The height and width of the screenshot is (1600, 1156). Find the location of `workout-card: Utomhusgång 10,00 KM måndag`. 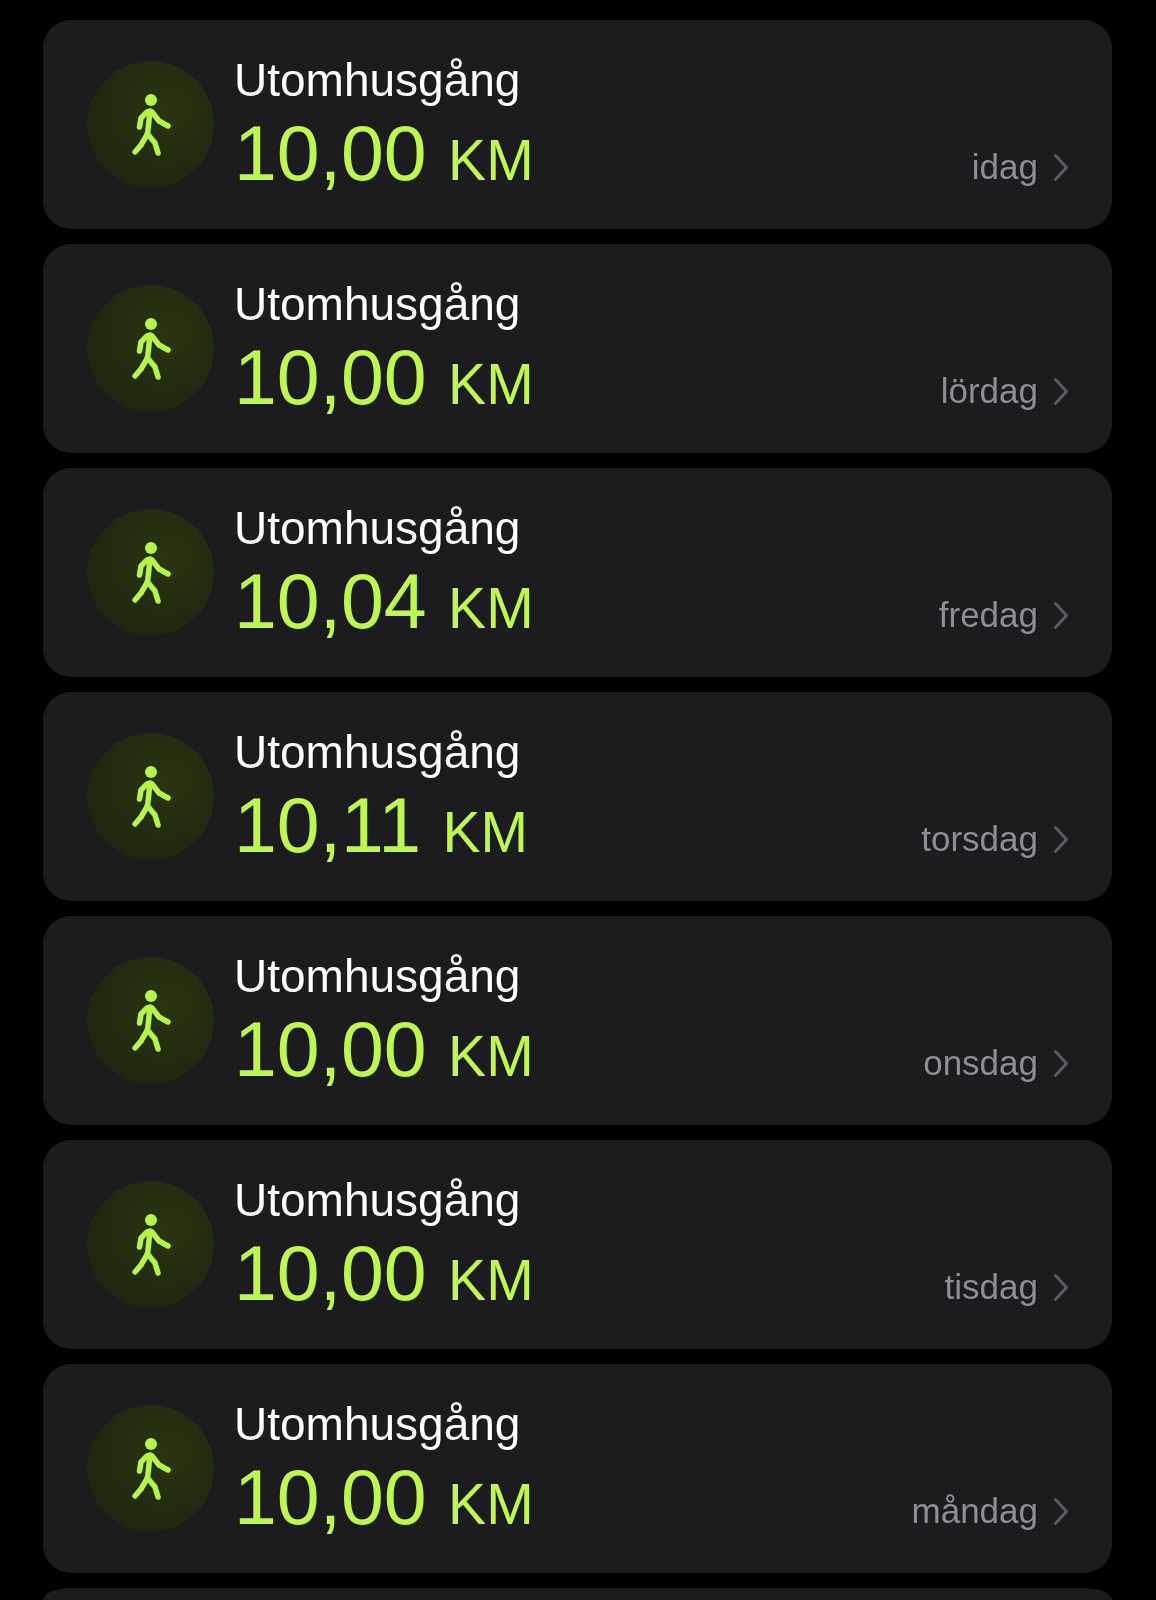

workout-card: Utomhusgång 10,00 KM måndag is located at coordinates (577, 1468).